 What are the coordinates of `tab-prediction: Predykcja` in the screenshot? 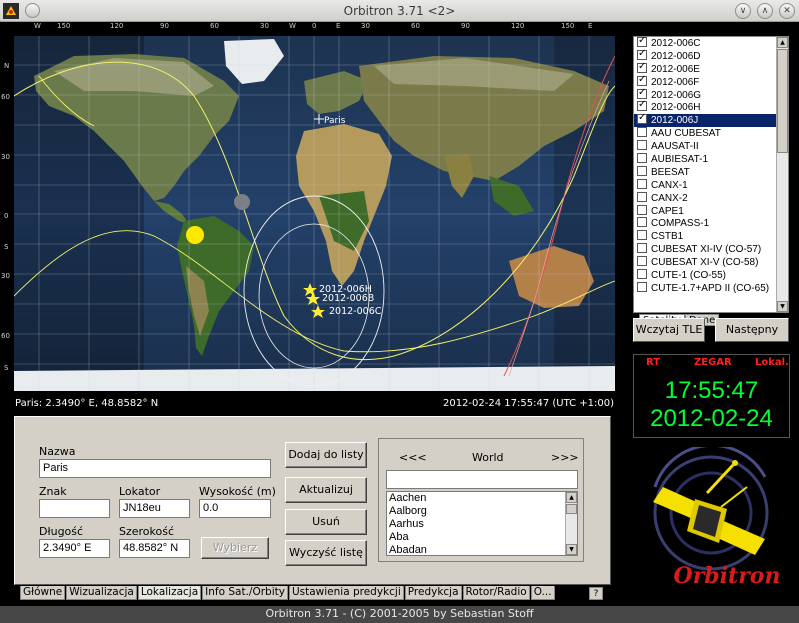 It's located at (433, 593).